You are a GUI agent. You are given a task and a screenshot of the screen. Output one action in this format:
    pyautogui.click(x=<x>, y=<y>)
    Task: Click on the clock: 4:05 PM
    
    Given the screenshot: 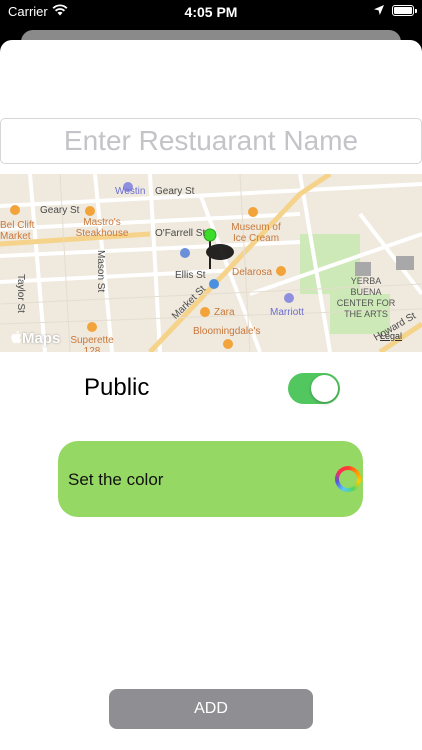 What is the action you would take?
    pyautogui.click(x=211, y=12)
    